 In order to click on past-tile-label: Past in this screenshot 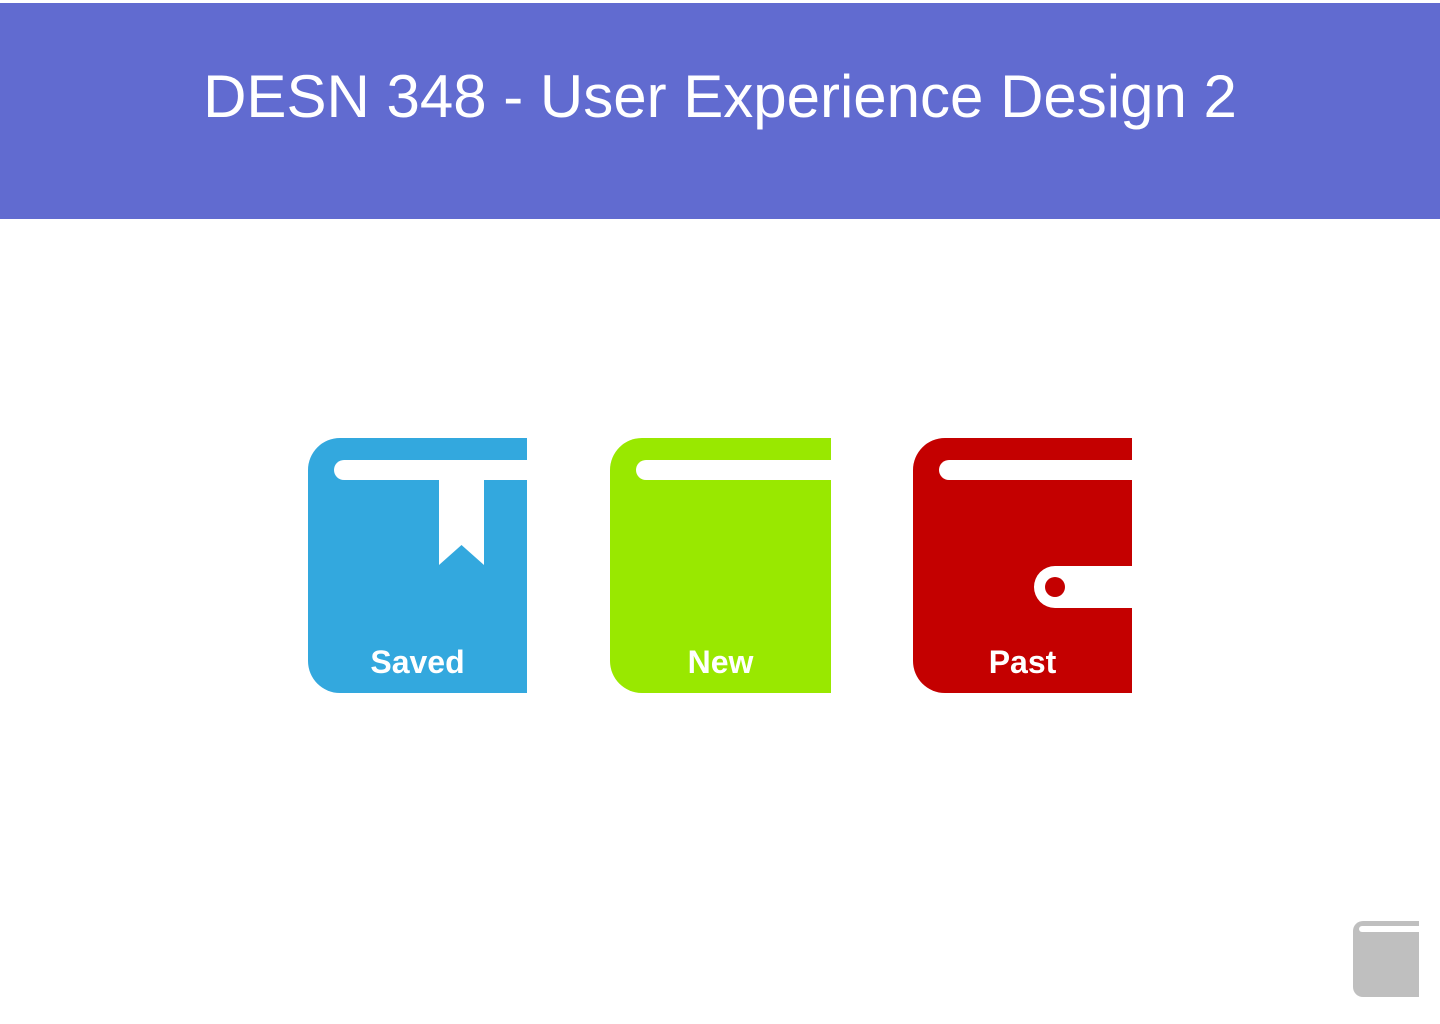, I will do `click(1022, 662)`.